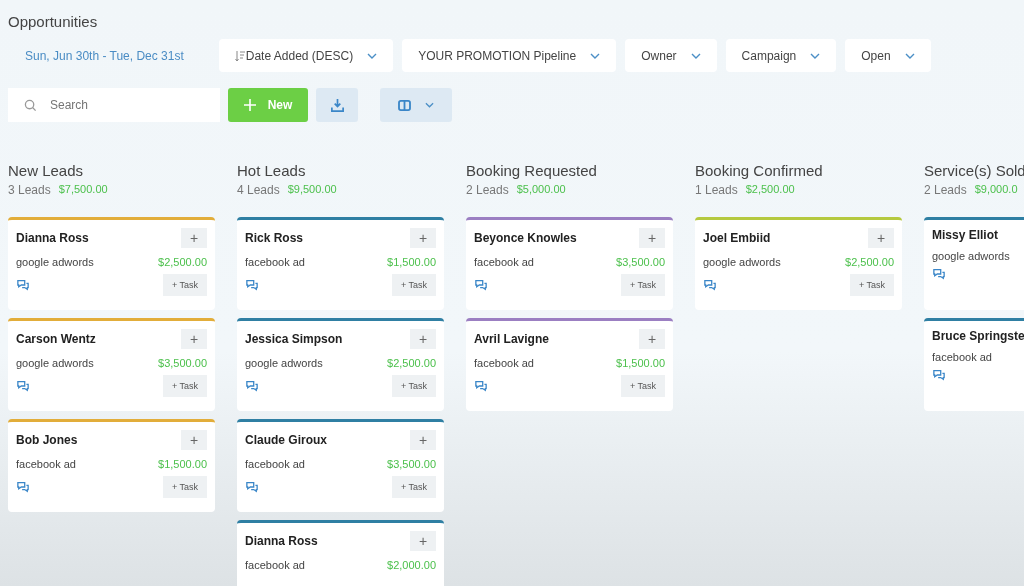 This screenshot has height=586, width=1024. What do you see at coordinates (416, 105) in the screenshot?
I see `view-toggle-button` at bounding box center [416, 105].